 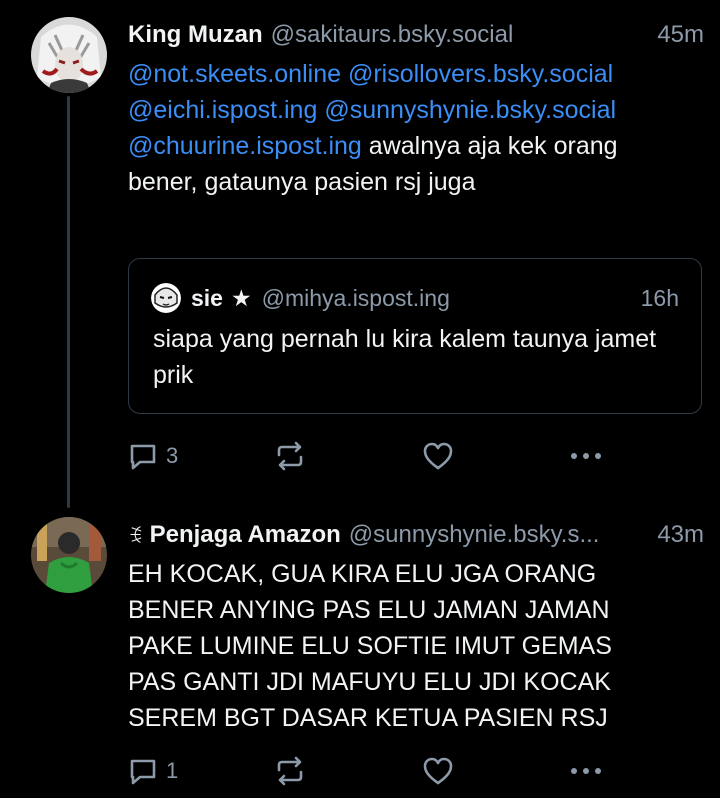 I want to click on post-actions: 1, so click(x=368, y=771).